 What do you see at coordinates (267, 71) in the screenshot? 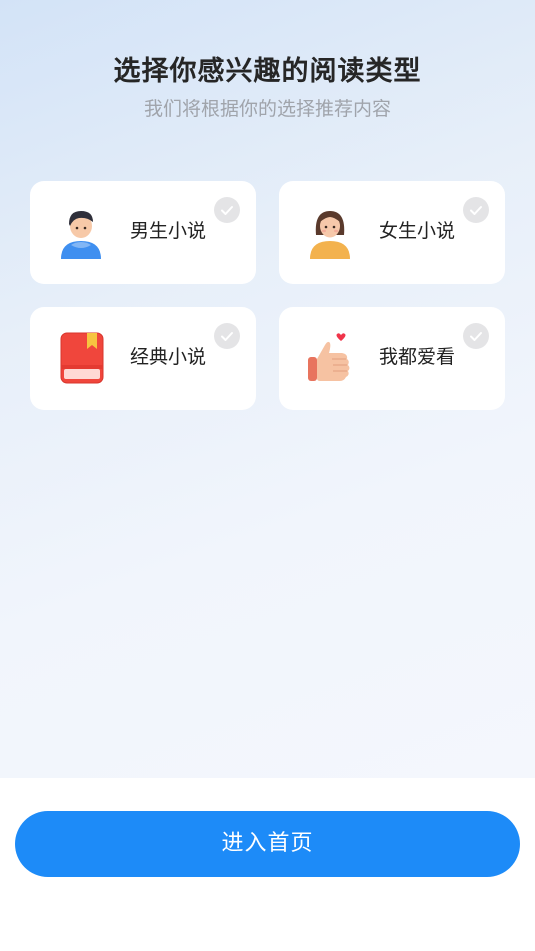
I see `page-title: 选择你感兴趣的阅读类型` at bounding box center [267, 71].